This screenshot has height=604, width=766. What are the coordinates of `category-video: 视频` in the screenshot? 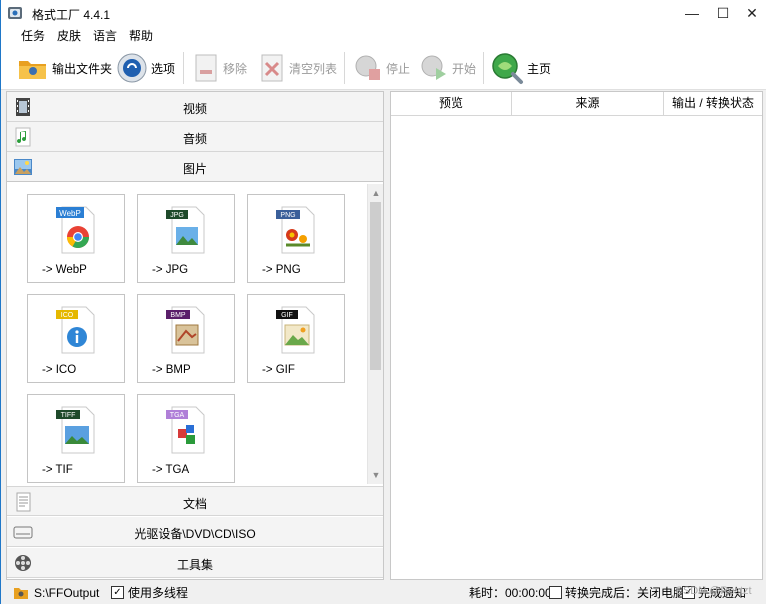 It's located at (195, 107).